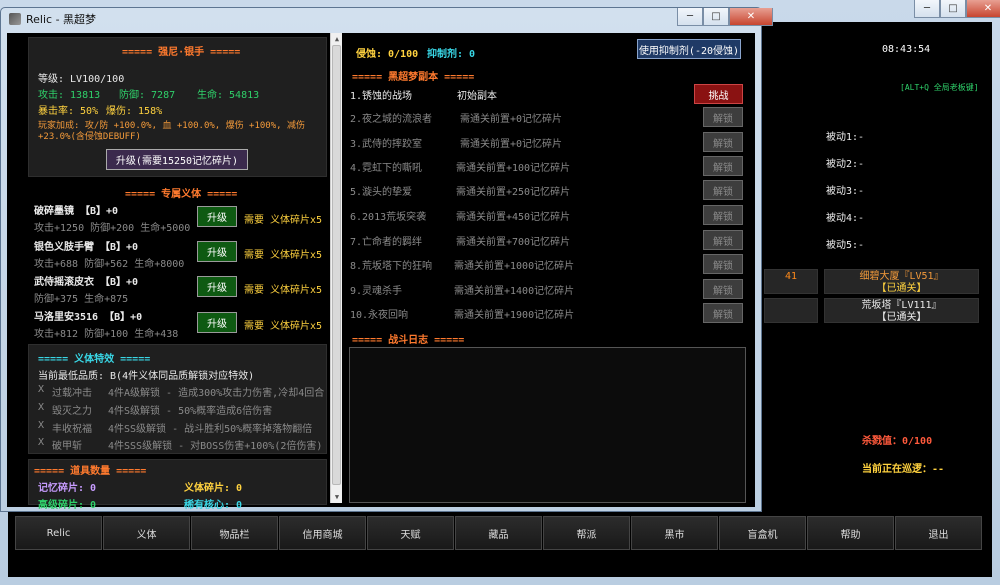 The image size is (1000, 585). I want to click on menu-credit-shop-button: 信用商城, so click(322, 533).